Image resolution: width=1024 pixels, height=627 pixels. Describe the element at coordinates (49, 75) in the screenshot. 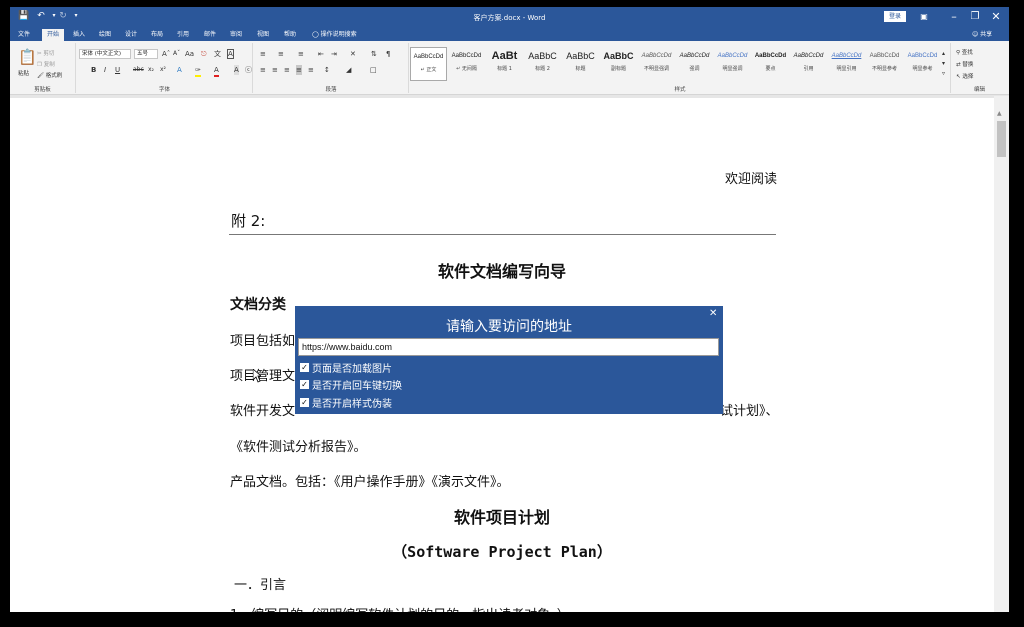

I see `format-painter-button: 🖌 格式刷` at that location.